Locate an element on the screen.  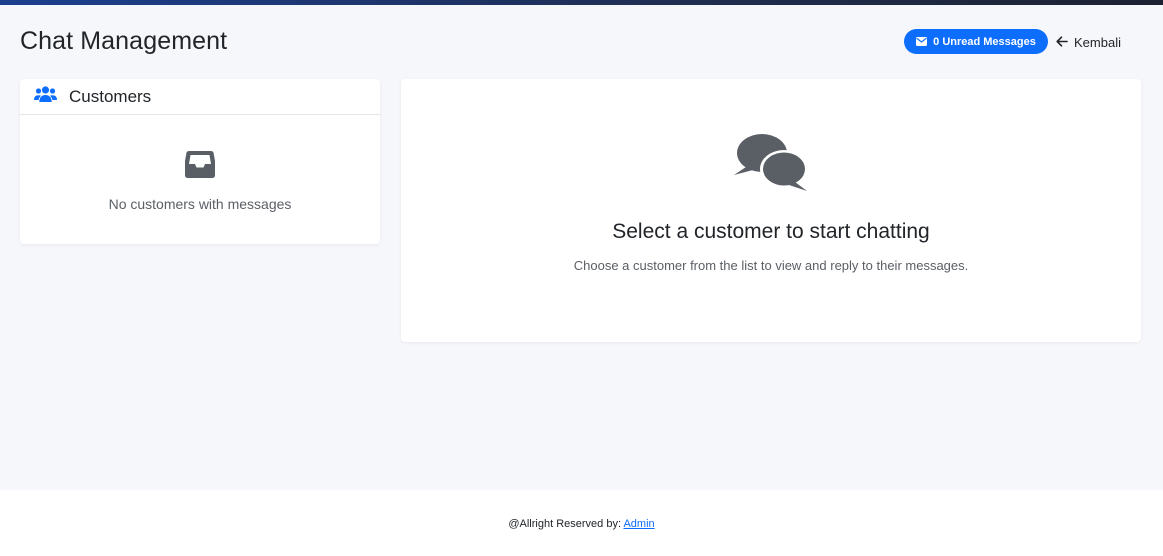
footer: @Allright Reserved by: Admin is located at coordinates (581, 523).